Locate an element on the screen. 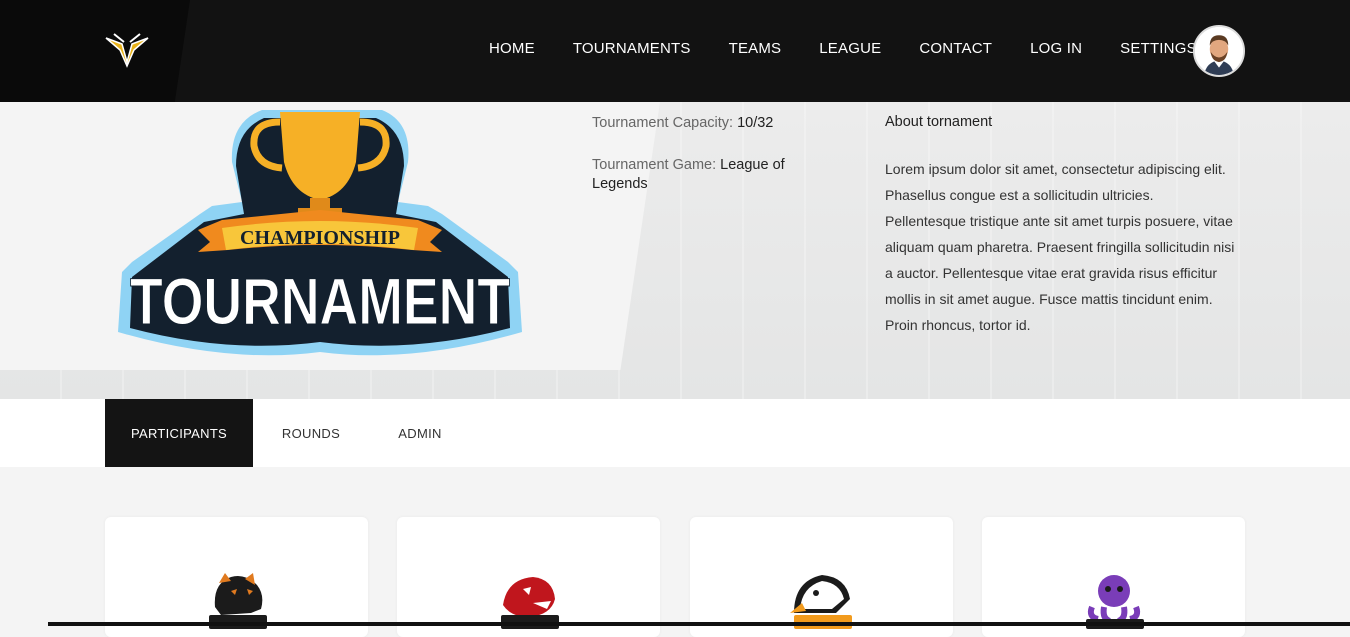 This screenshot has height=637, width=1350. page-bottom-bar is located at coordinates (699, 624).